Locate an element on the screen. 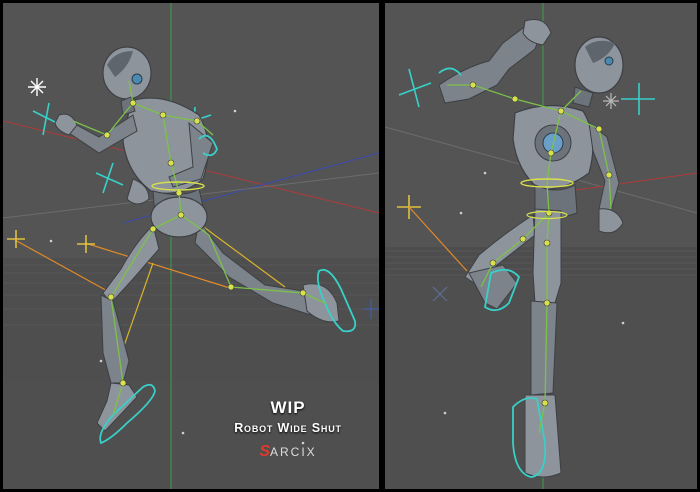 This screenshot has height=492, width=700. caption-subtitle: Robot Wide Shut is located at coordinates (288, 428).